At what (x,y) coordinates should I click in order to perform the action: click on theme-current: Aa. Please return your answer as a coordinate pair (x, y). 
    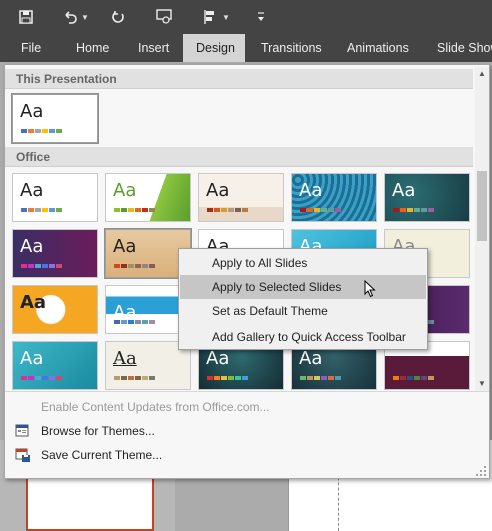
    Looking at the image, I should click on (55, 118).